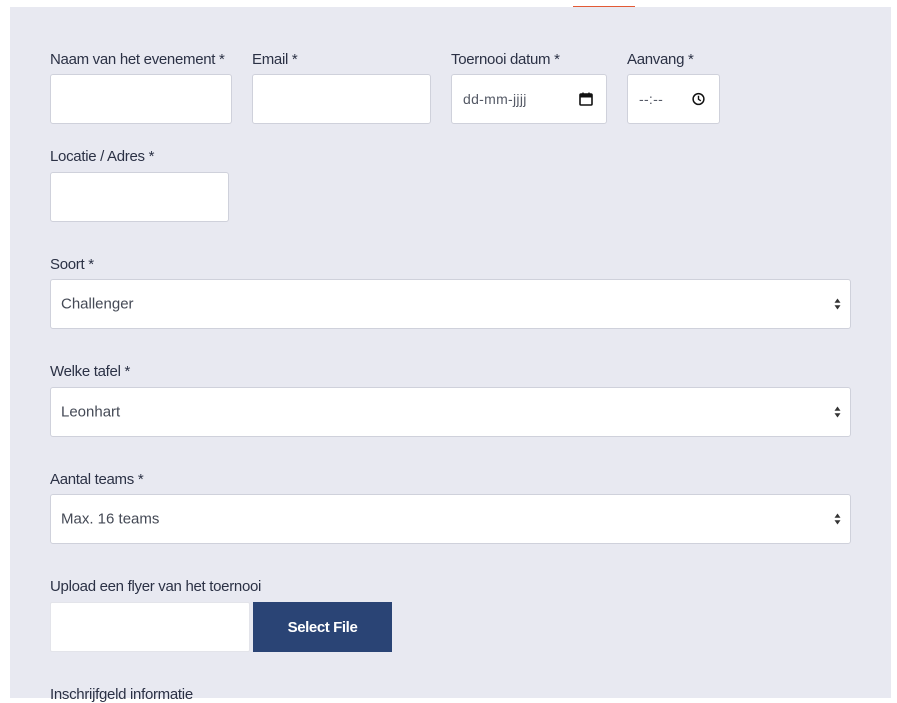 The image size is (897, 703). What do you see at coordinates (102, 156) in the screenshot?
I see `location-label: Locatie / Adres *` at bounding box center [102, 156].